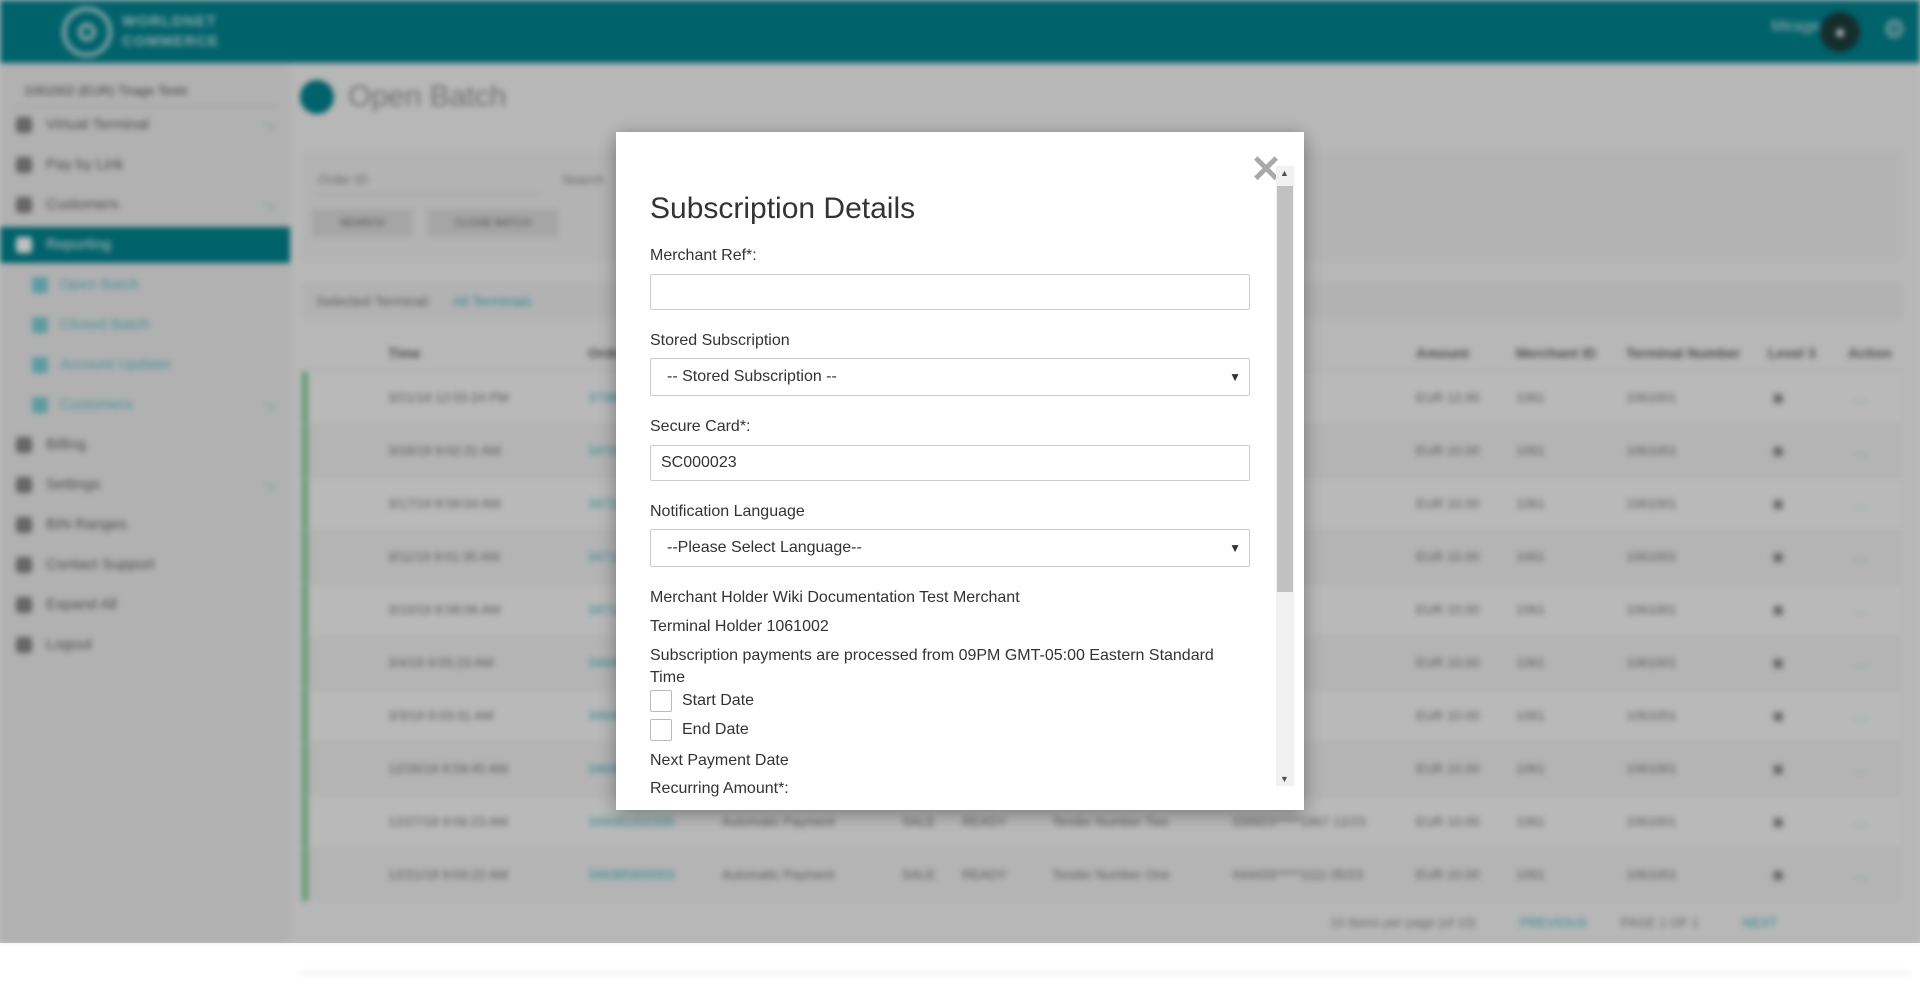 The width and height of the screenshot is (1920, 1006). What do you see at coordinates (950, 463) in the screenshot?
I see `secure-card-input` at bounding box center [950, 463].